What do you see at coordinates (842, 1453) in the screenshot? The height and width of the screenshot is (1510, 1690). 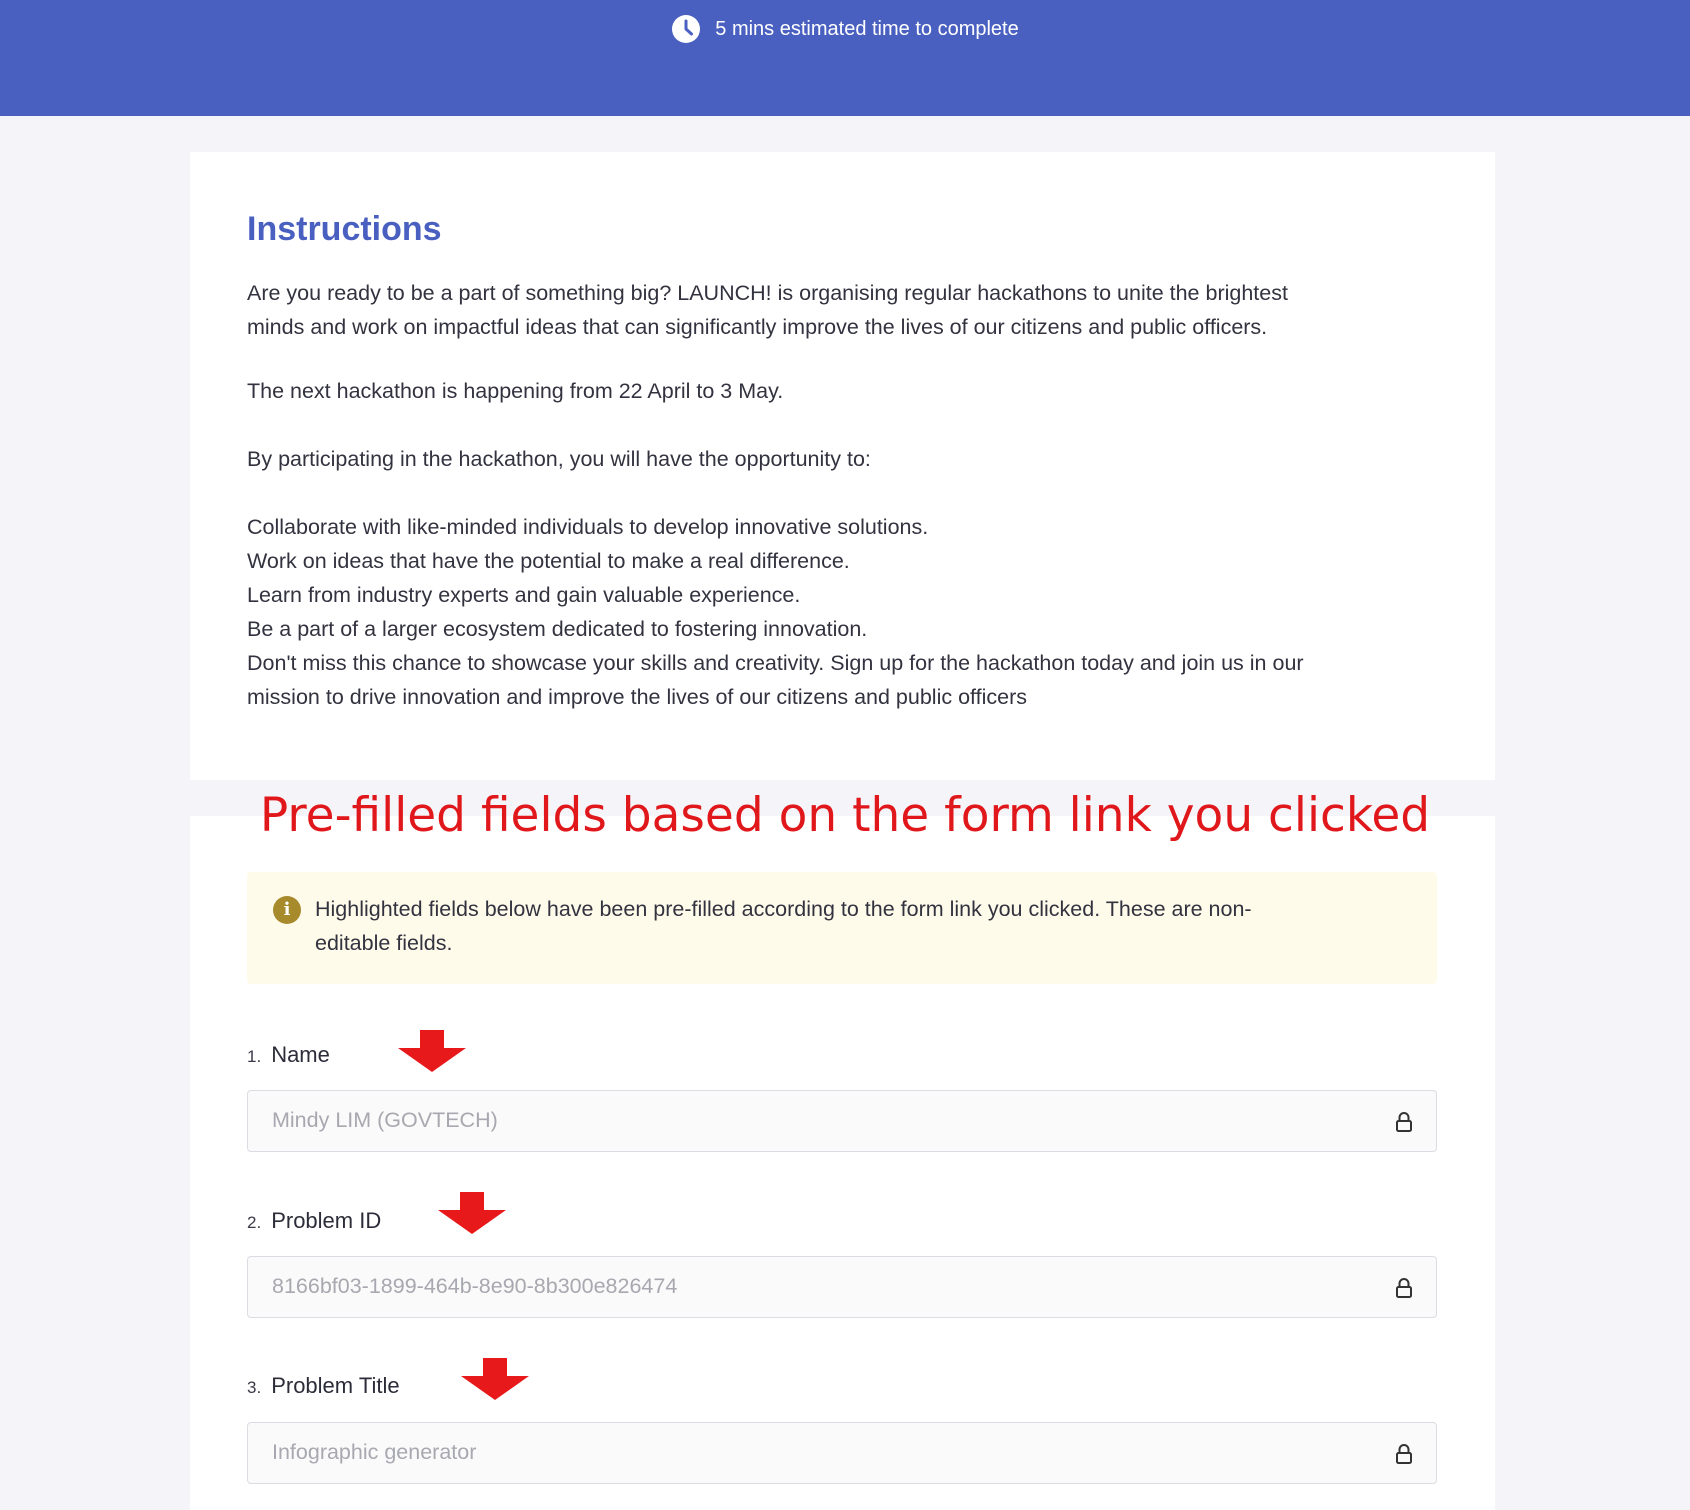 I see `problem-title-field: Infographic generator` at bounding box center [842, 1453].